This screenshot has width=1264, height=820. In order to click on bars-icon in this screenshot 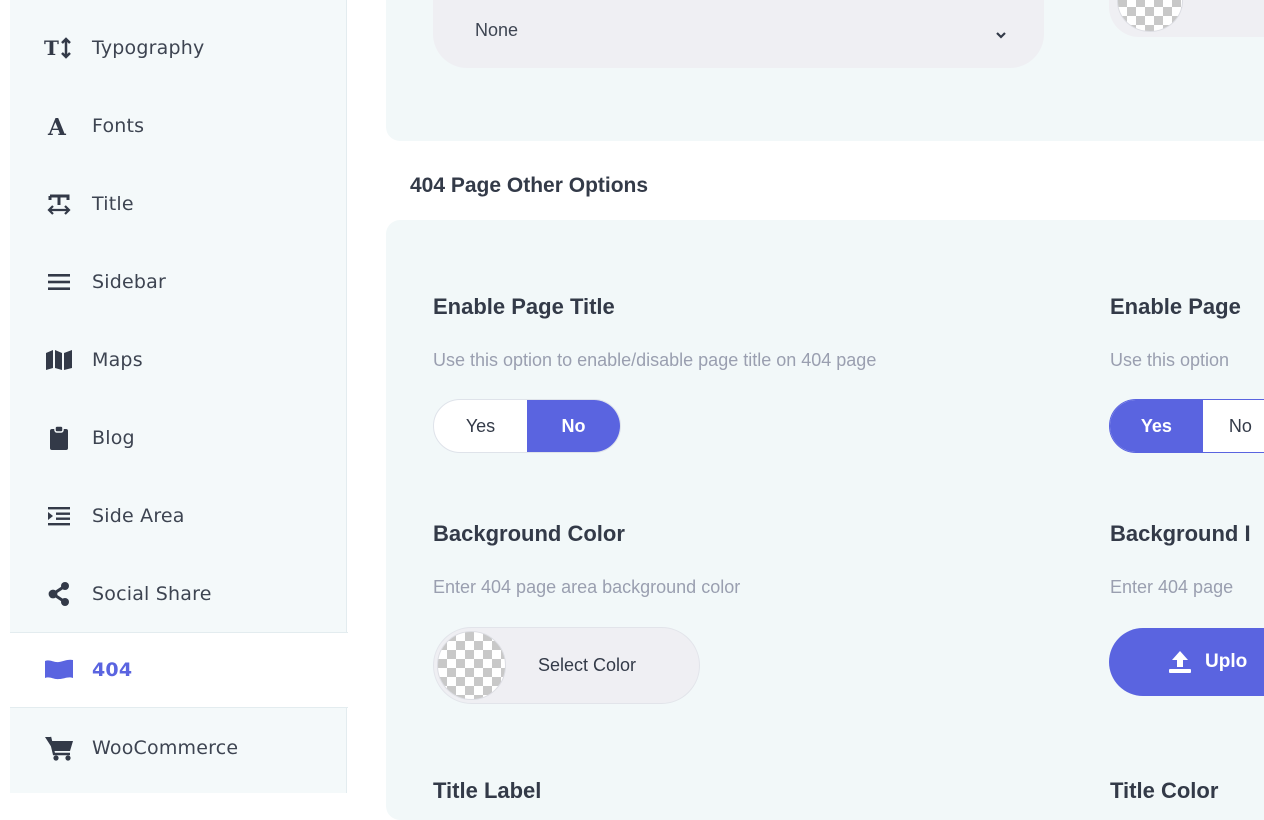, I will do `click(59, 282)`.